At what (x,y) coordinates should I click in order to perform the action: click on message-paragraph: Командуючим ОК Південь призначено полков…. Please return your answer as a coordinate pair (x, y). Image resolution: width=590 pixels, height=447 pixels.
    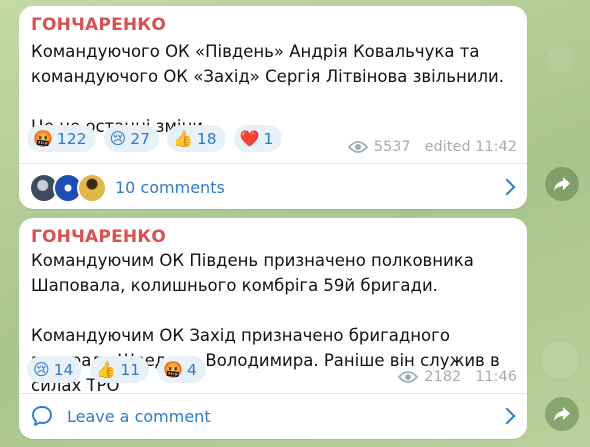
    Looking at the image, I should click on (252, 273).